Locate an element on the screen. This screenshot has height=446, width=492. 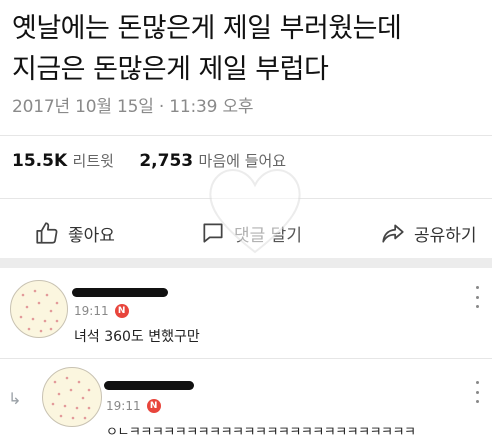
tweet-stats: 15.5K 리트윗 2,753 마음에 들어요 is located at coordinates (159, 160).